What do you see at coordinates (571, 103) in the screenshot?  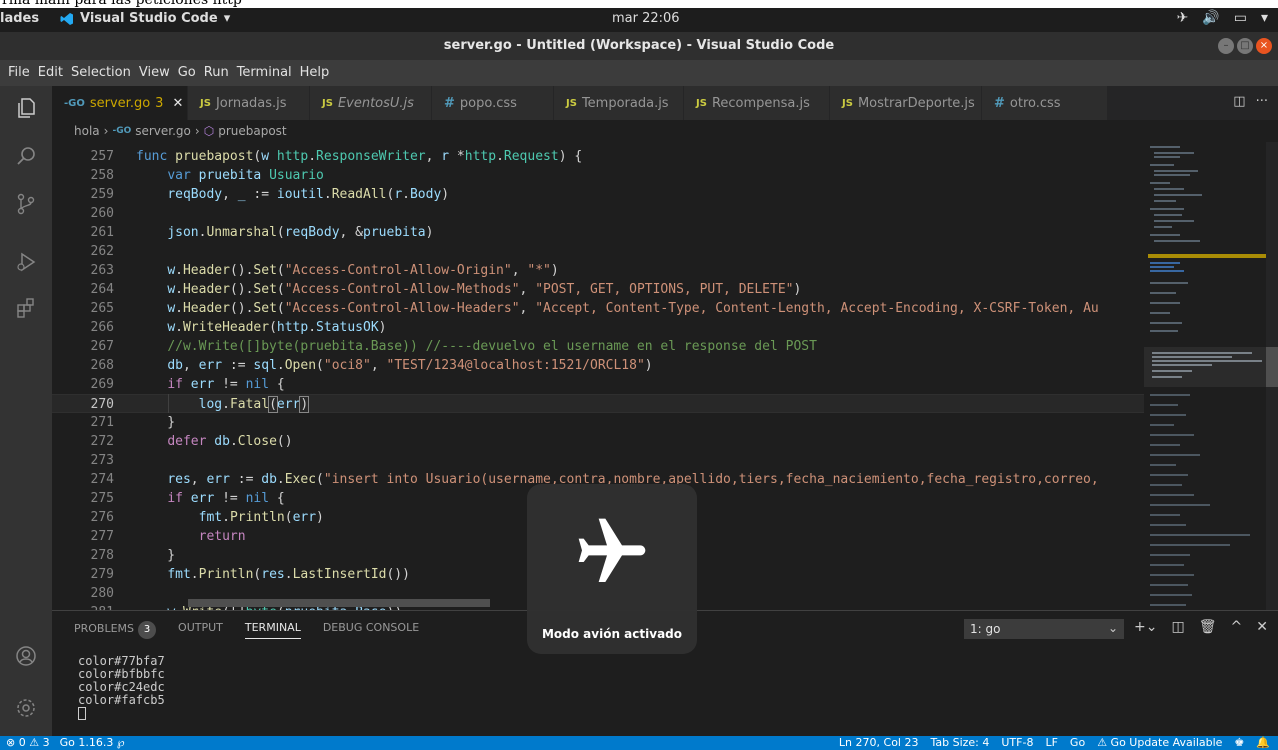 I see `js-file-icon: JS` at bounding box center [571, 103].